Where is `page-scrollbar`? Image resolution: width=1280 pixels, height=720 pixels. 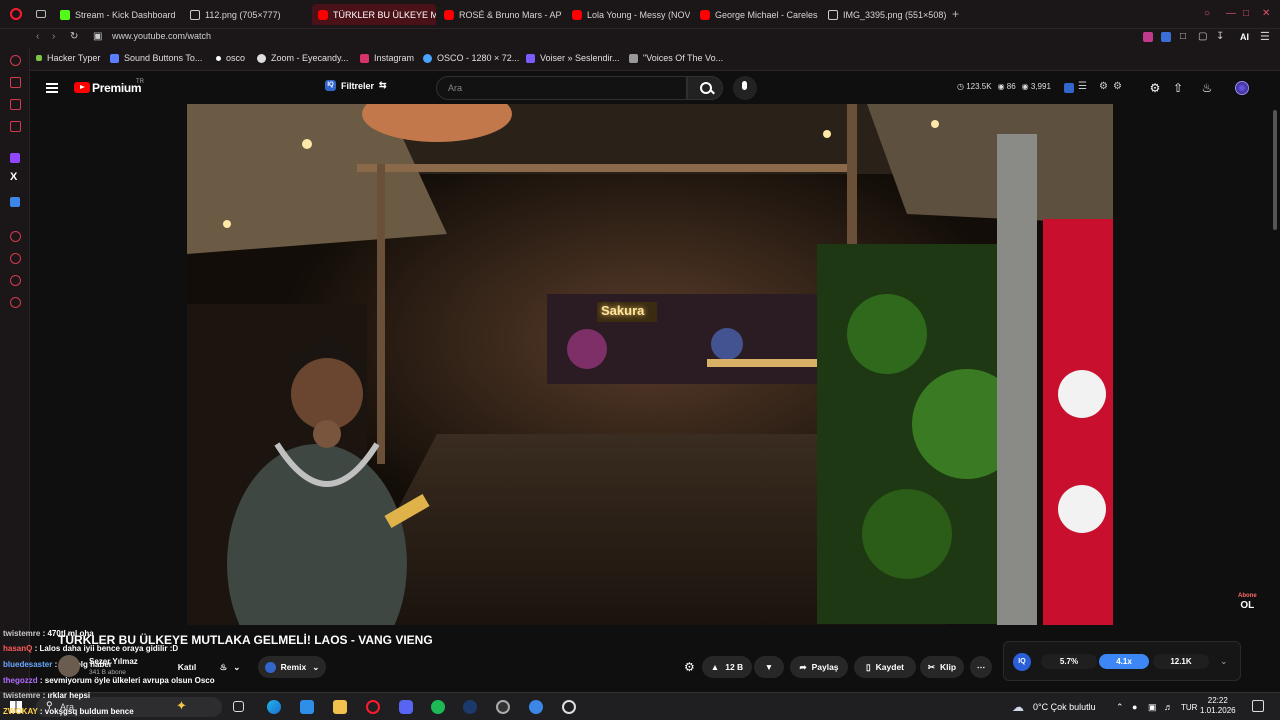 page-scrollbar is located at coordinates (1275, 170).